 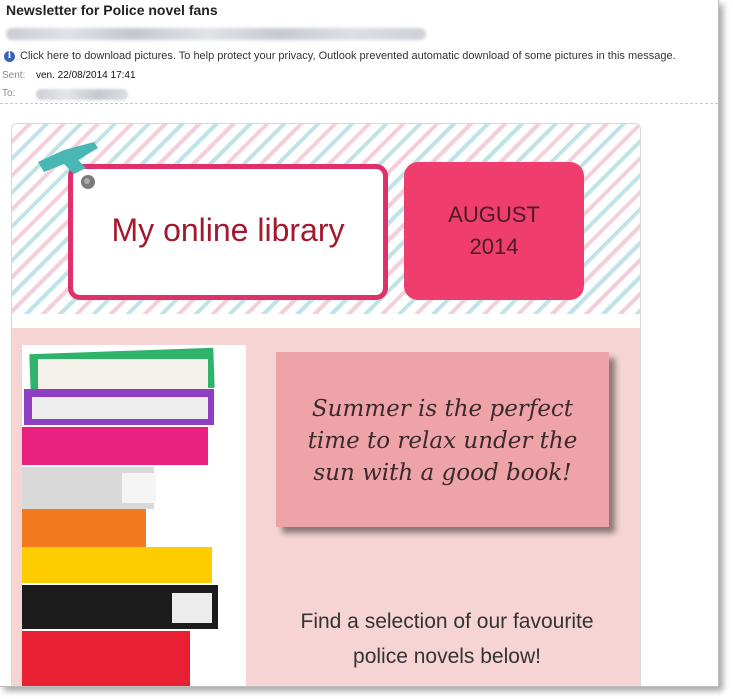 What do you see at coordinates (494, 231) in the screenshot?
I see `issue-date-box: AUGUST 2014` at bounding box center [494, 231].